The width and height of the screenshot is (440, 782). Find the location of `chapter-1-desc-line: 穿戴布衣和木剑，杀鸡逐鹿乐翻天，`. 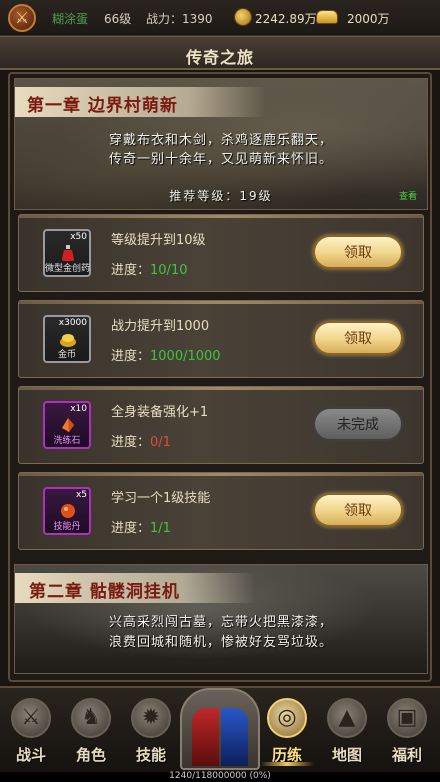

chapter-1-desc-line: 穿戴布衣和木剑，杀鸡逐鹿乐翻天， is located at coordinates (220, 140).